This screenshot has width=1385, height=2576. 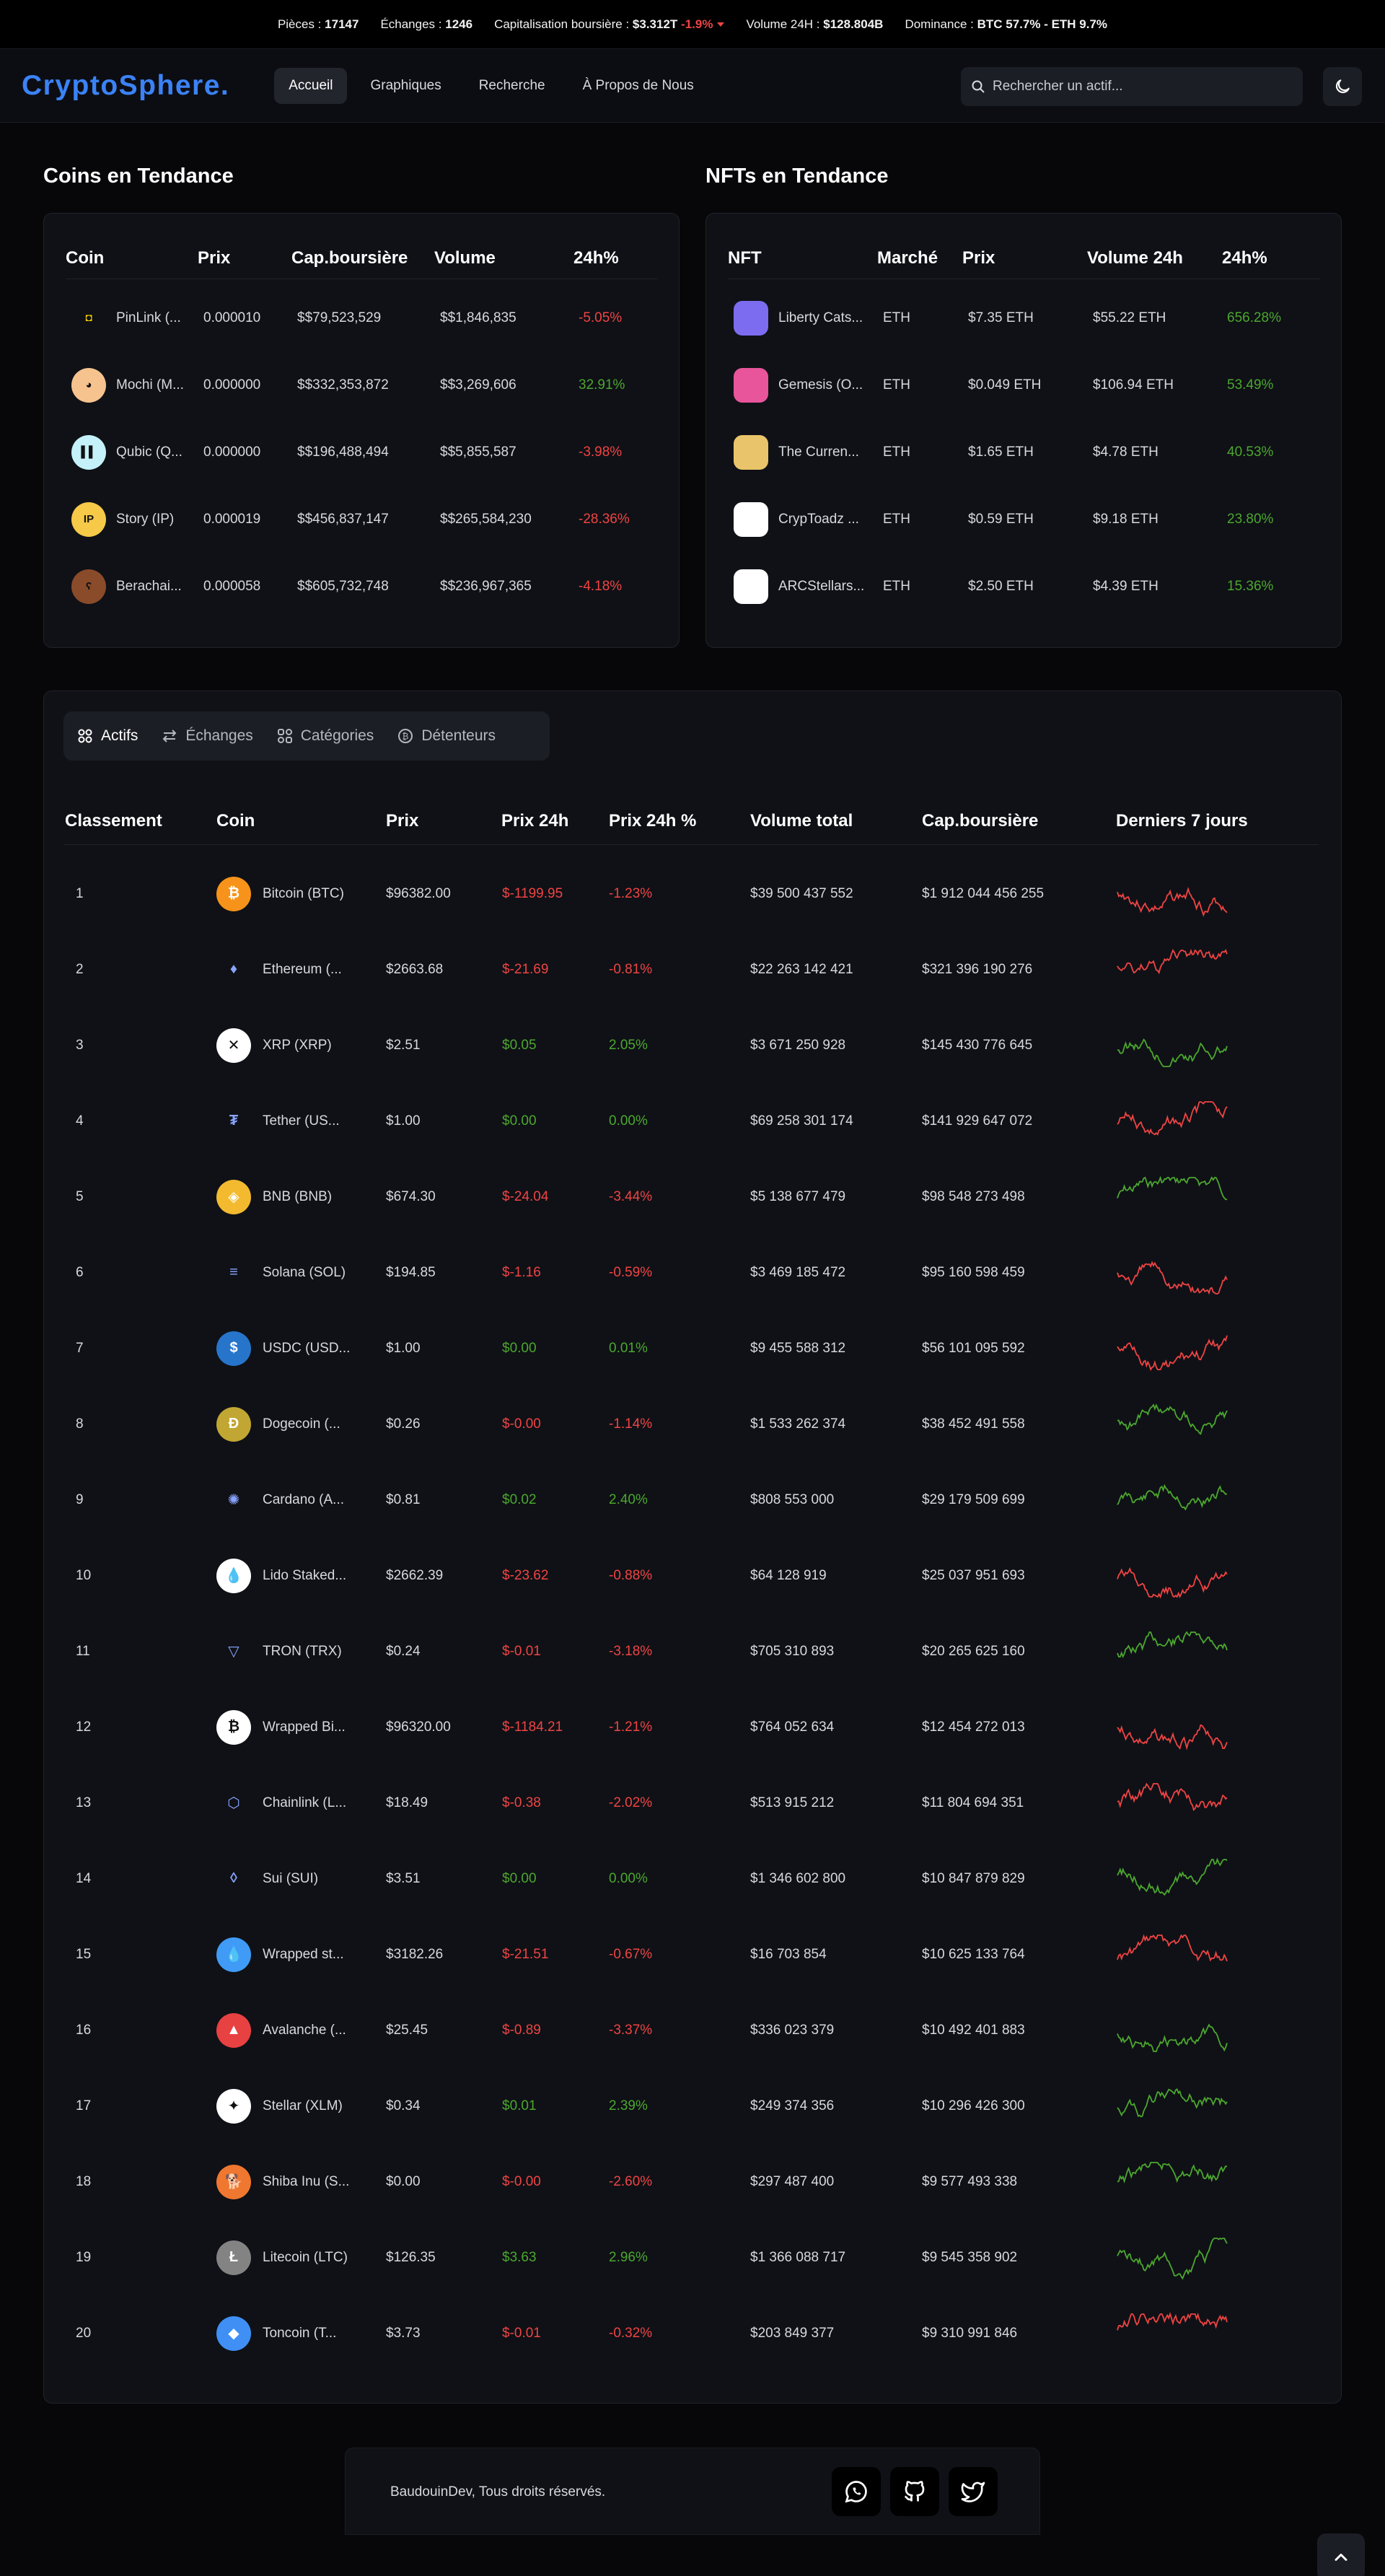 What do you see at coordinates (426, 24) in the screenshot?
I see `stat-exchanges: Échanges : 1246` at bounding box center [426, 24].